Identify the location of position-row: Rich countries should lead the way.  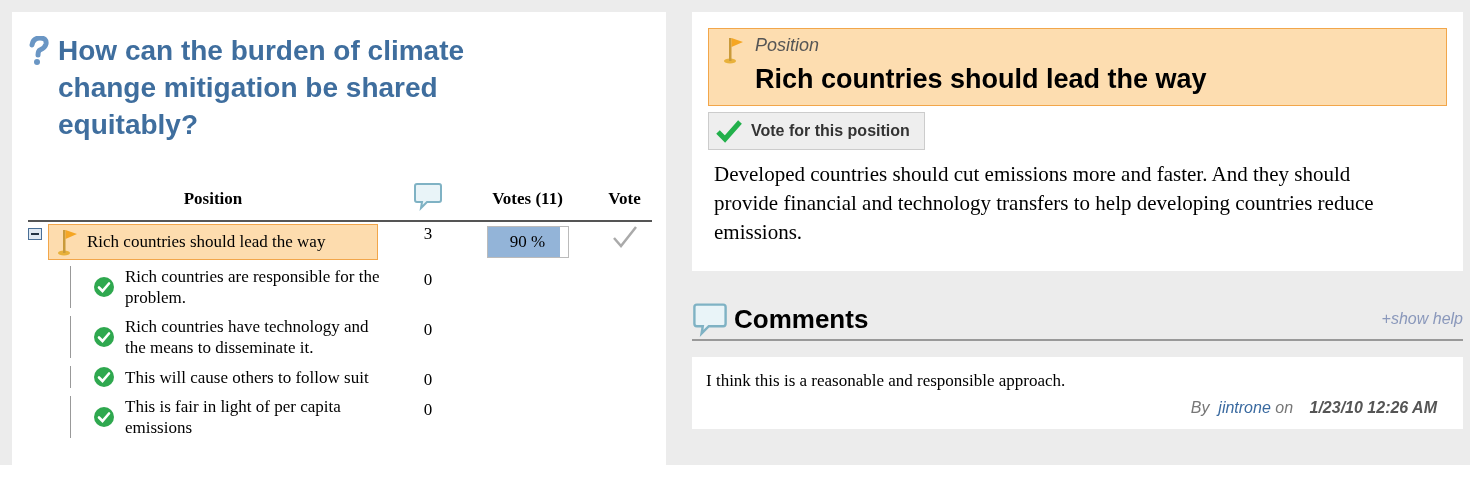
(213, 242).